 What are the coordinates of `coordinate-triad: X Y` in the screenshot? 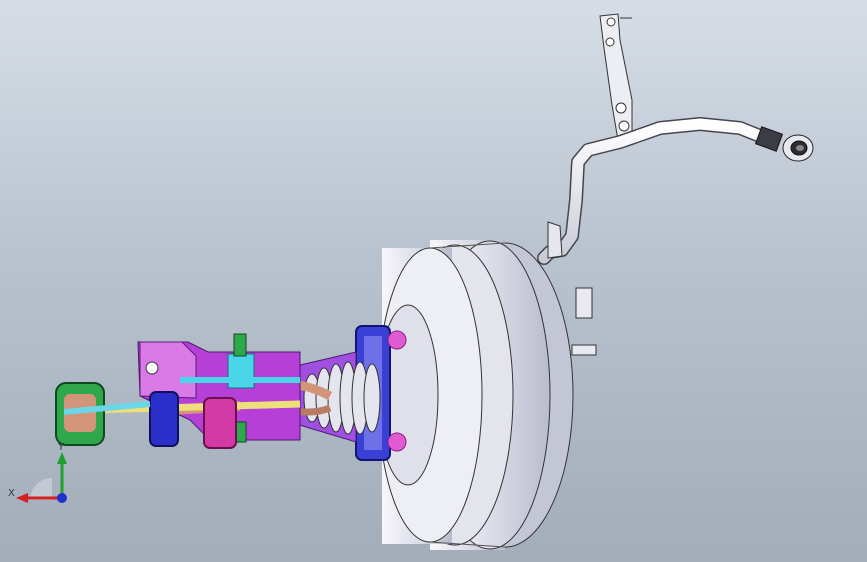 It's located at (37, 472).